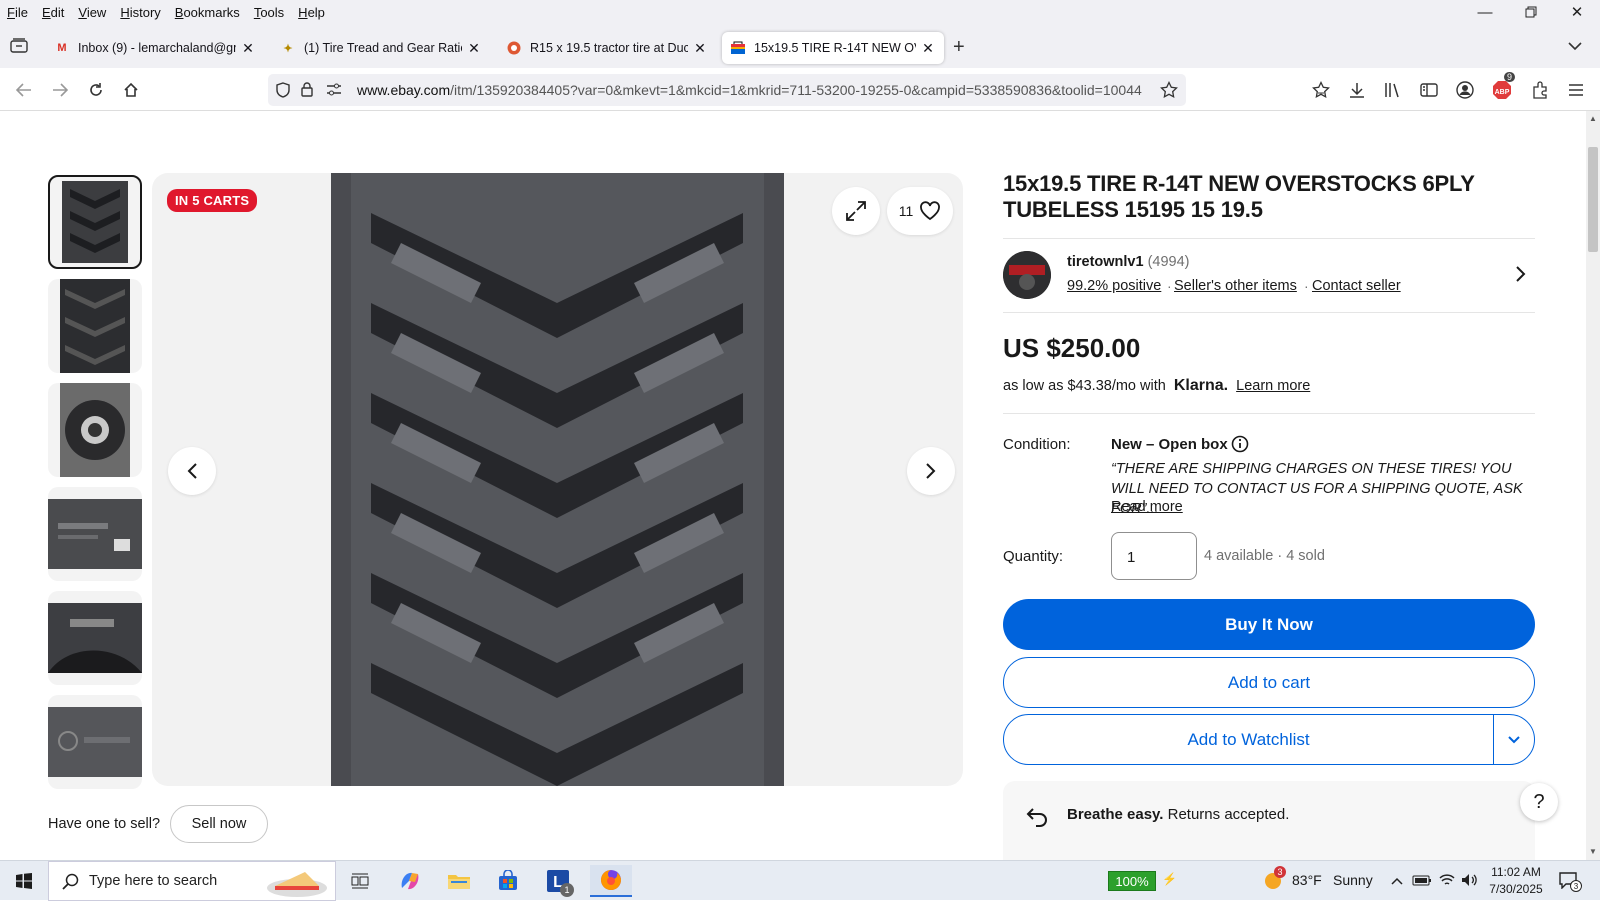 The width and height of the screenshot is (1600, 905). What do you see at coordinates (1422, 882) in the screenshot?
I see `battery-icon` at bounding box center [1422, 882].